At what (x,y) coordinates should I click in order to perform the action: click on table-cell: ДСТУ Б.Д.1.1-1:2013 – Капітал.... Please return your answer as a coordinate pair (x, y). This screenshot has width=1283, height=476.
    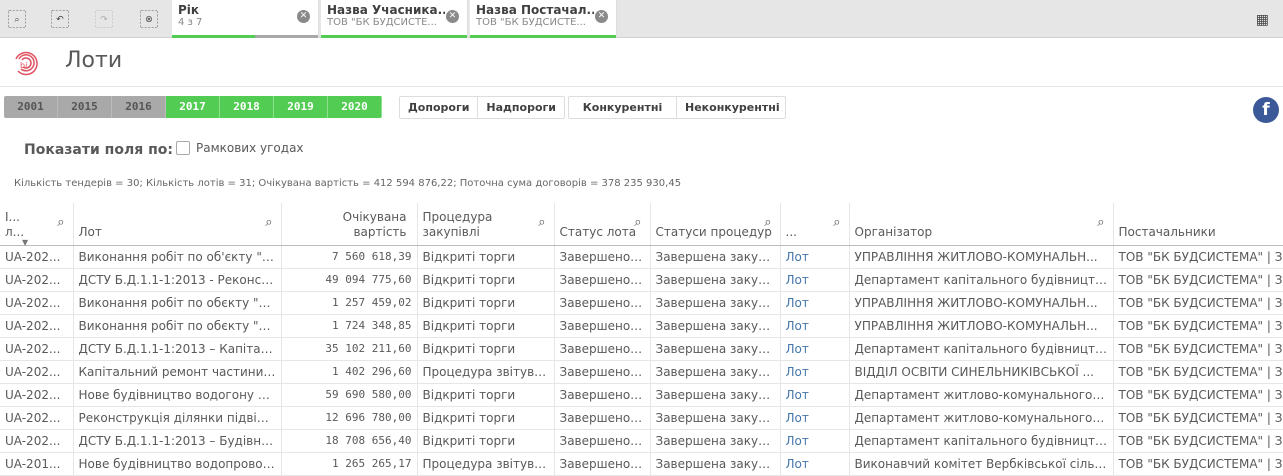
    Looking at the image, I should click on (177, 349).